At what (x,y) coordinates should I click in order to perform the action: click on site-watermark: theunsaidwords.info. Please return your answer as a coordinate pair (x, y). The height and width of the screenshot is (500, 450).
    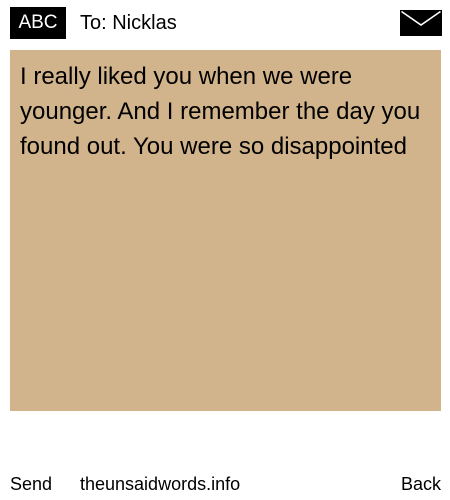
    Looking at the image, I should click on (160, 484).